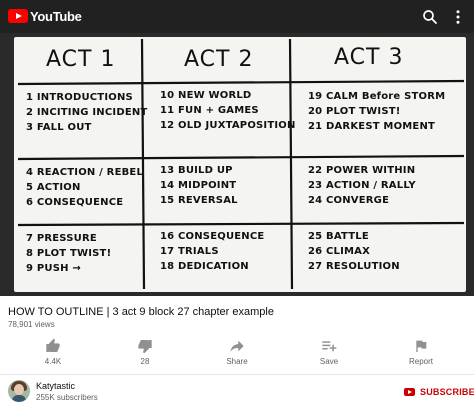 The image size is (474, 409). I want to click on channel-row: Katytastic 255K subscribers SUBSCRIBE, so click(237, 392).